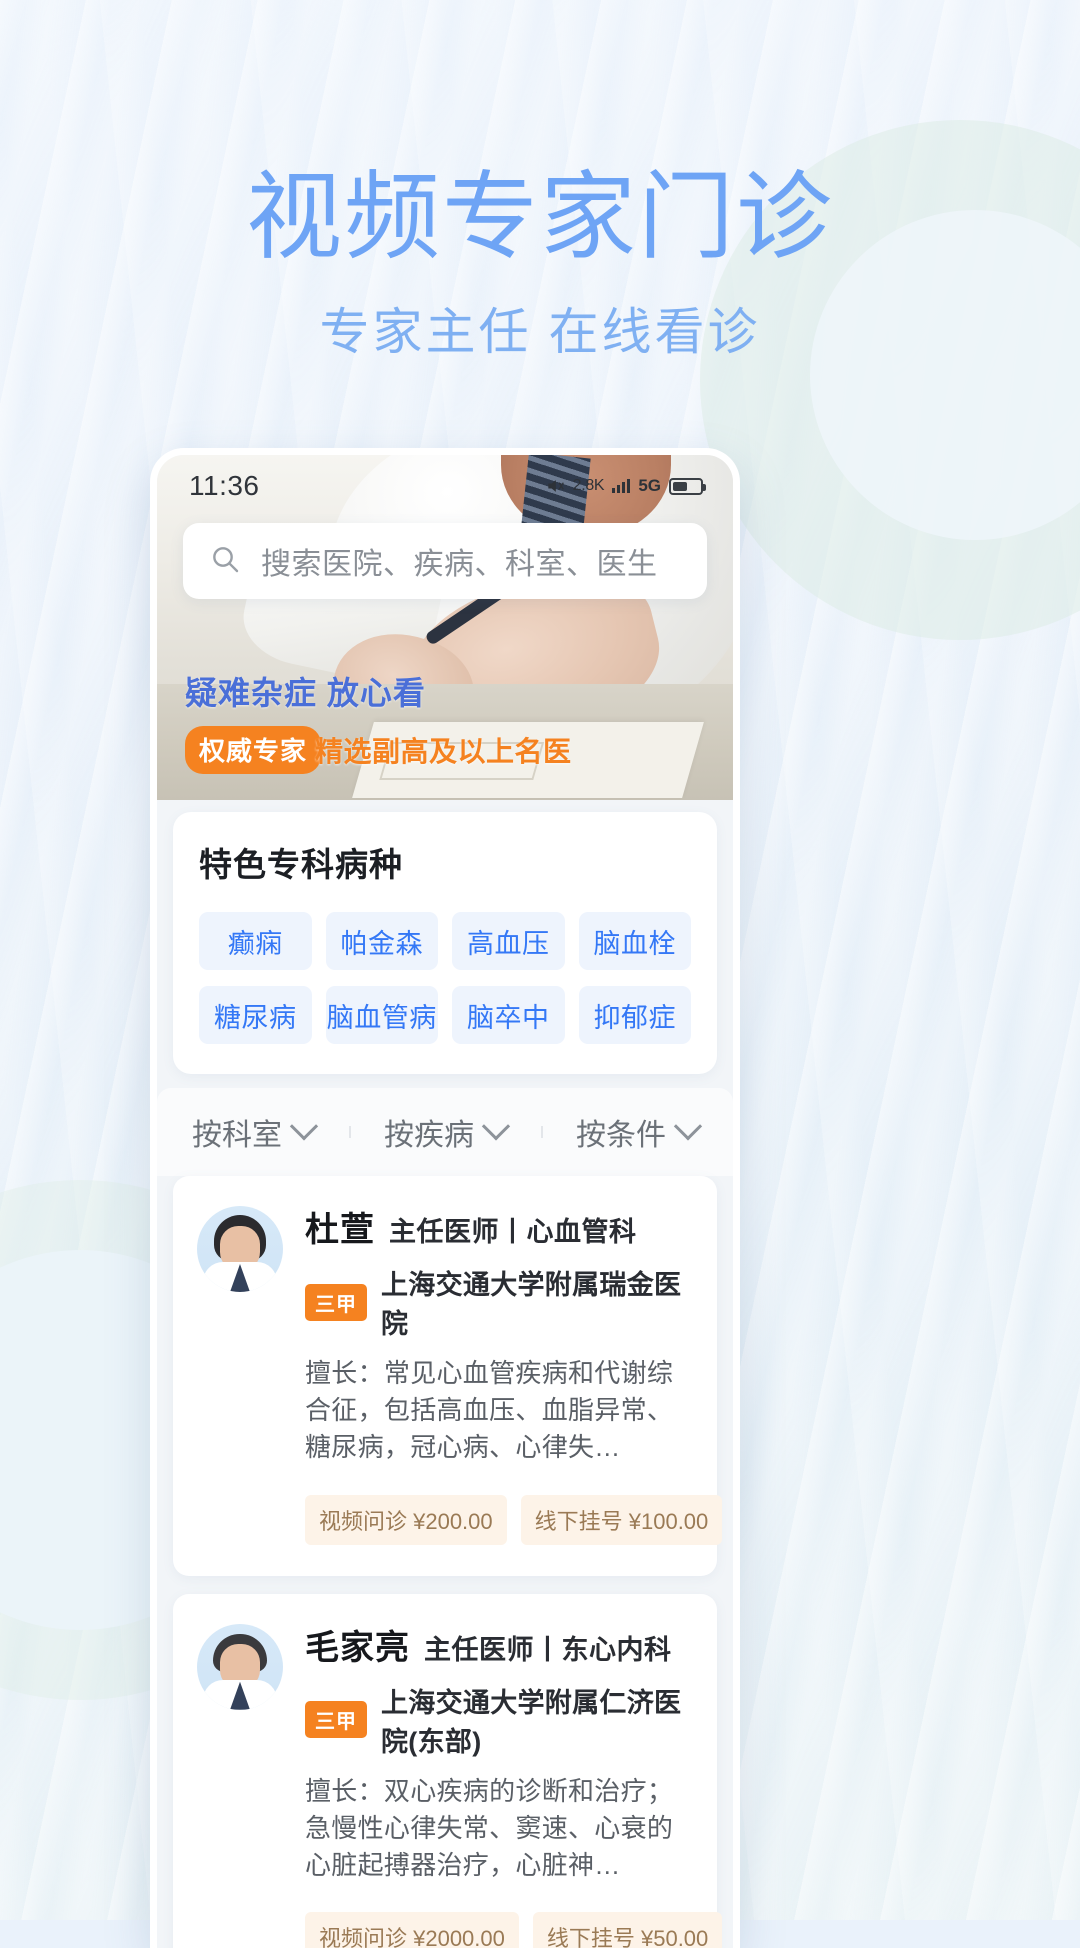 This screenshot has width=1080, height=1948. What do you see at coordinates (540, 217) in the screenshot?
I see `page-title: 视频专家门诊` at bounding box center [540, 217].